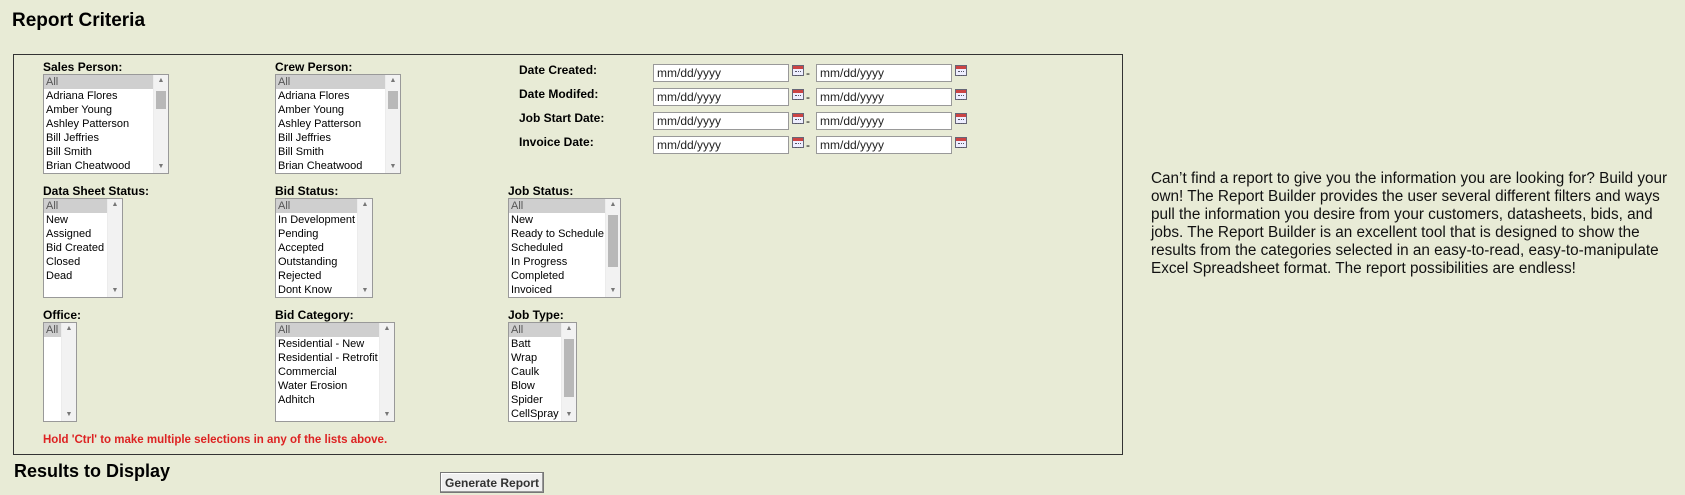 The height and width of the screenshot is (495, 1685). I want to click on list-option: Dead, so click(75, 276).